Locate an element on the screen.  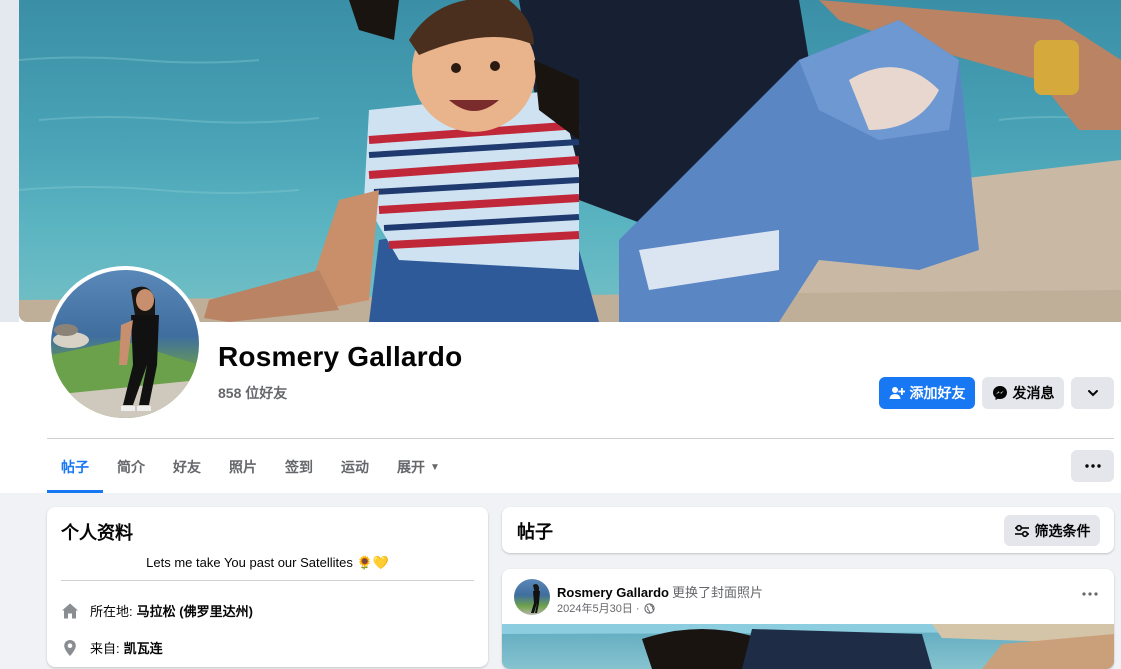
intro-lives-label: 所在地: is located at coordinates (111, 611).